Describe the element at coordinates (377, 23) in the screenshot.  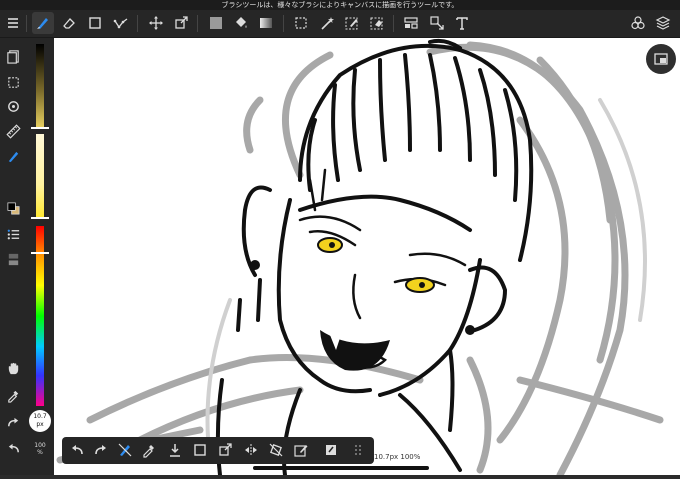
I see `select-eraser-icon` at that location.